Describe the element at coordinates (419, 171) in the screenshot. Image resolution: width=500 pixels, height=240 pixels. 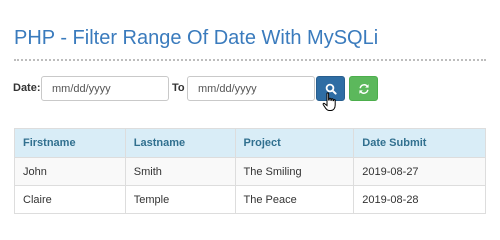
I see `cell-date-submit: 2019-08-27` at that location.